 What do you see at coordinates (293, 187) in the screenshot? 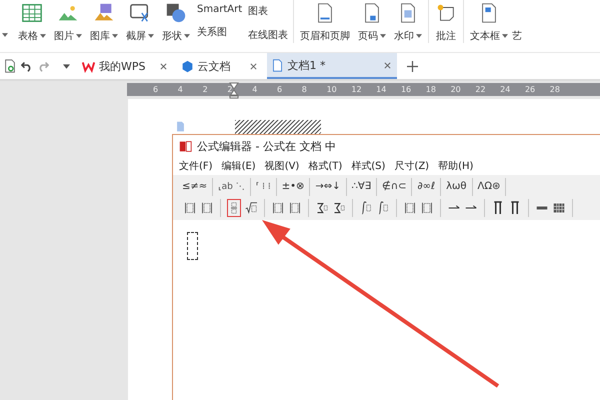
I see `symbol-palette-button: ±•⊗` at bounding box center [293, 187].